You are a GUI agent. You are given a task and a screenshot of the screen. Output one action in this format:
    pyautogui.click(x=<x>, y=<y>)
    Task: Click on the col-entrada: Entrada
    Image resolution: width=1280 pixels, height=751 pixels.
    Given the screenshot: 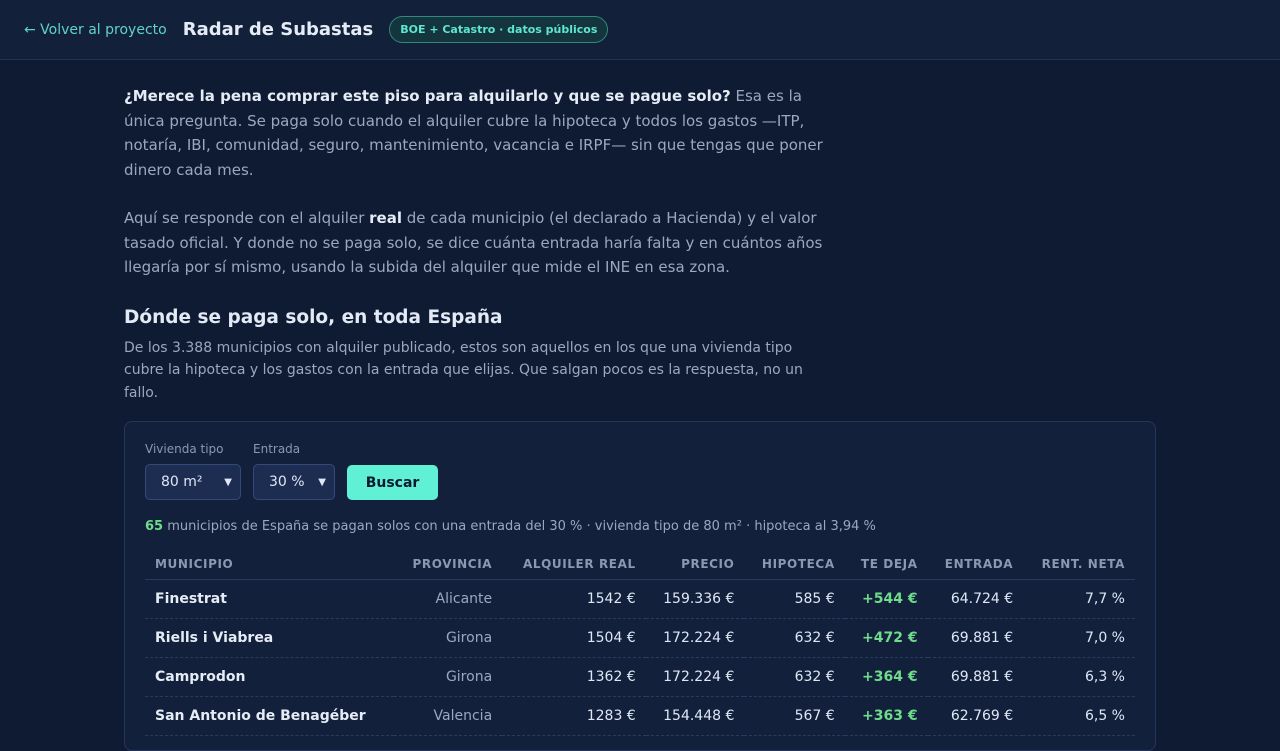 What is the action you would take?
    pyautogui.click(x=975, y=565)
    